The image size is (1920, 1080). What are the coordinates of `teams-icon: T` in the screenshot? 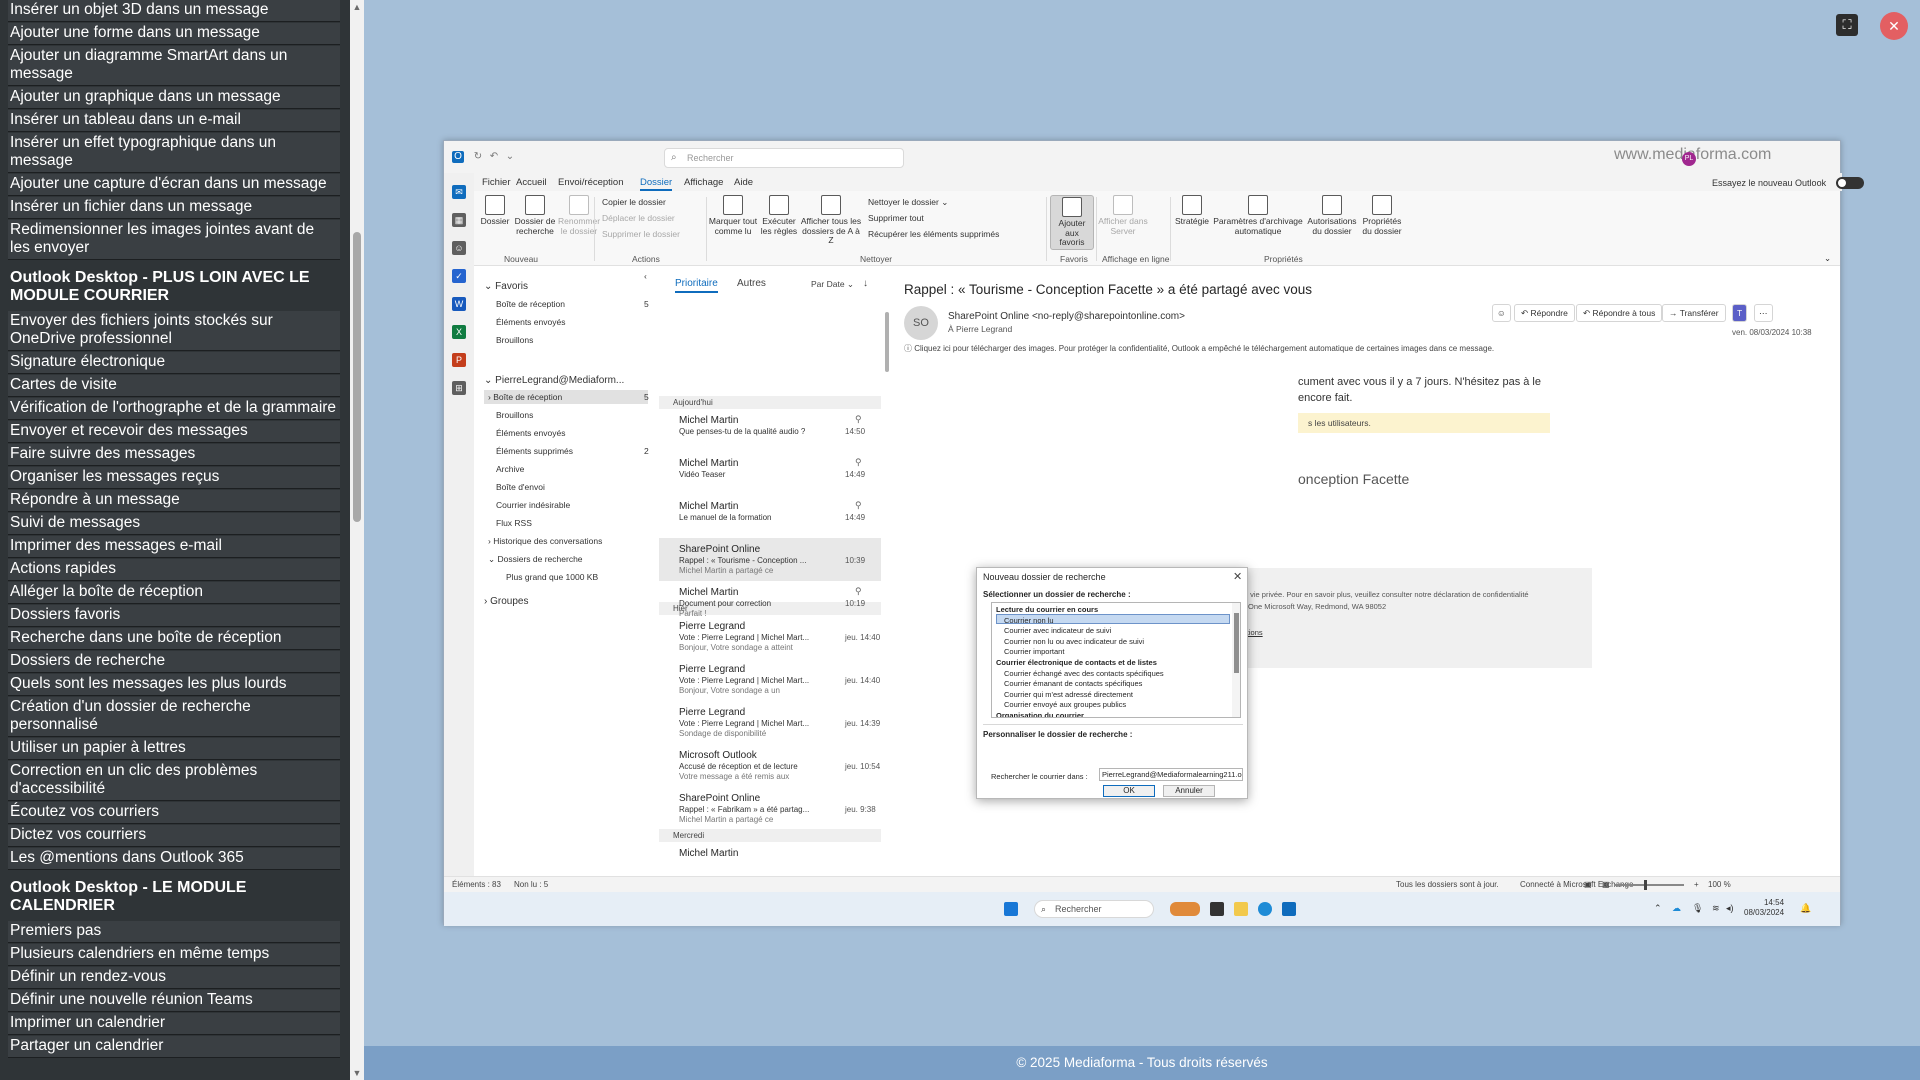 It's located at (1740, 313).